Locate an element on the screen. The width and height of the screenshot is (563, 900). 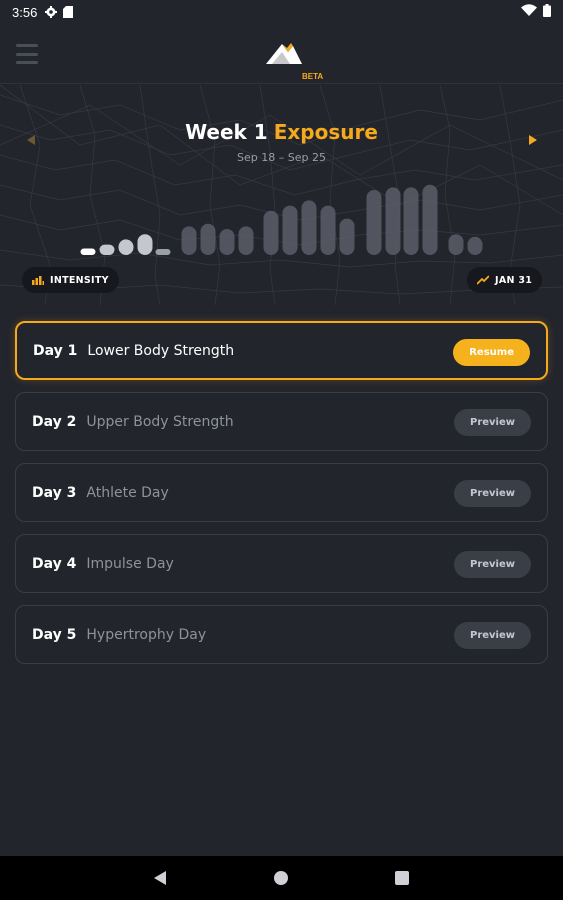
day-card-2: Day 2 Upper Body Strength Preview is located at coordinates (281, 421).